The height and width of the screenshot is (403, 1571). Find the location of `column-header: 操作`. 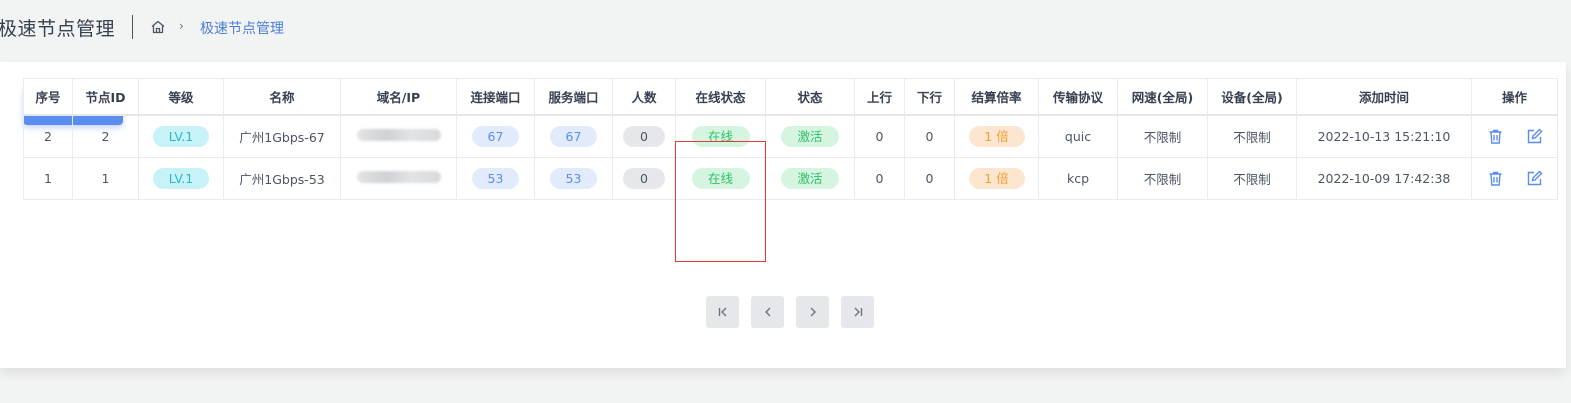

column-header: 操作 is located at coordinates (1514, 97).